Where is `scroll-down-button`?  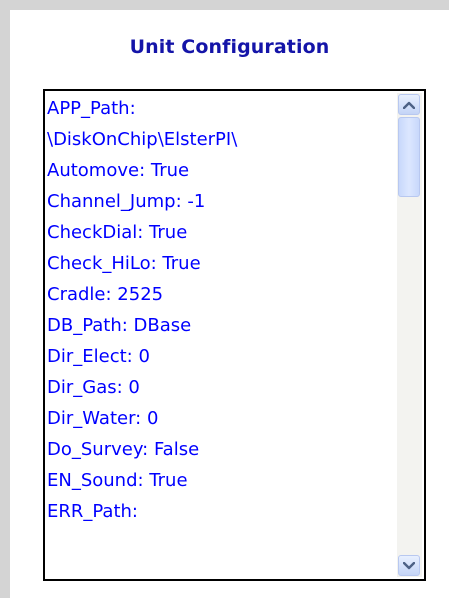
scroll-down-button is located at coordinates (409, 565).